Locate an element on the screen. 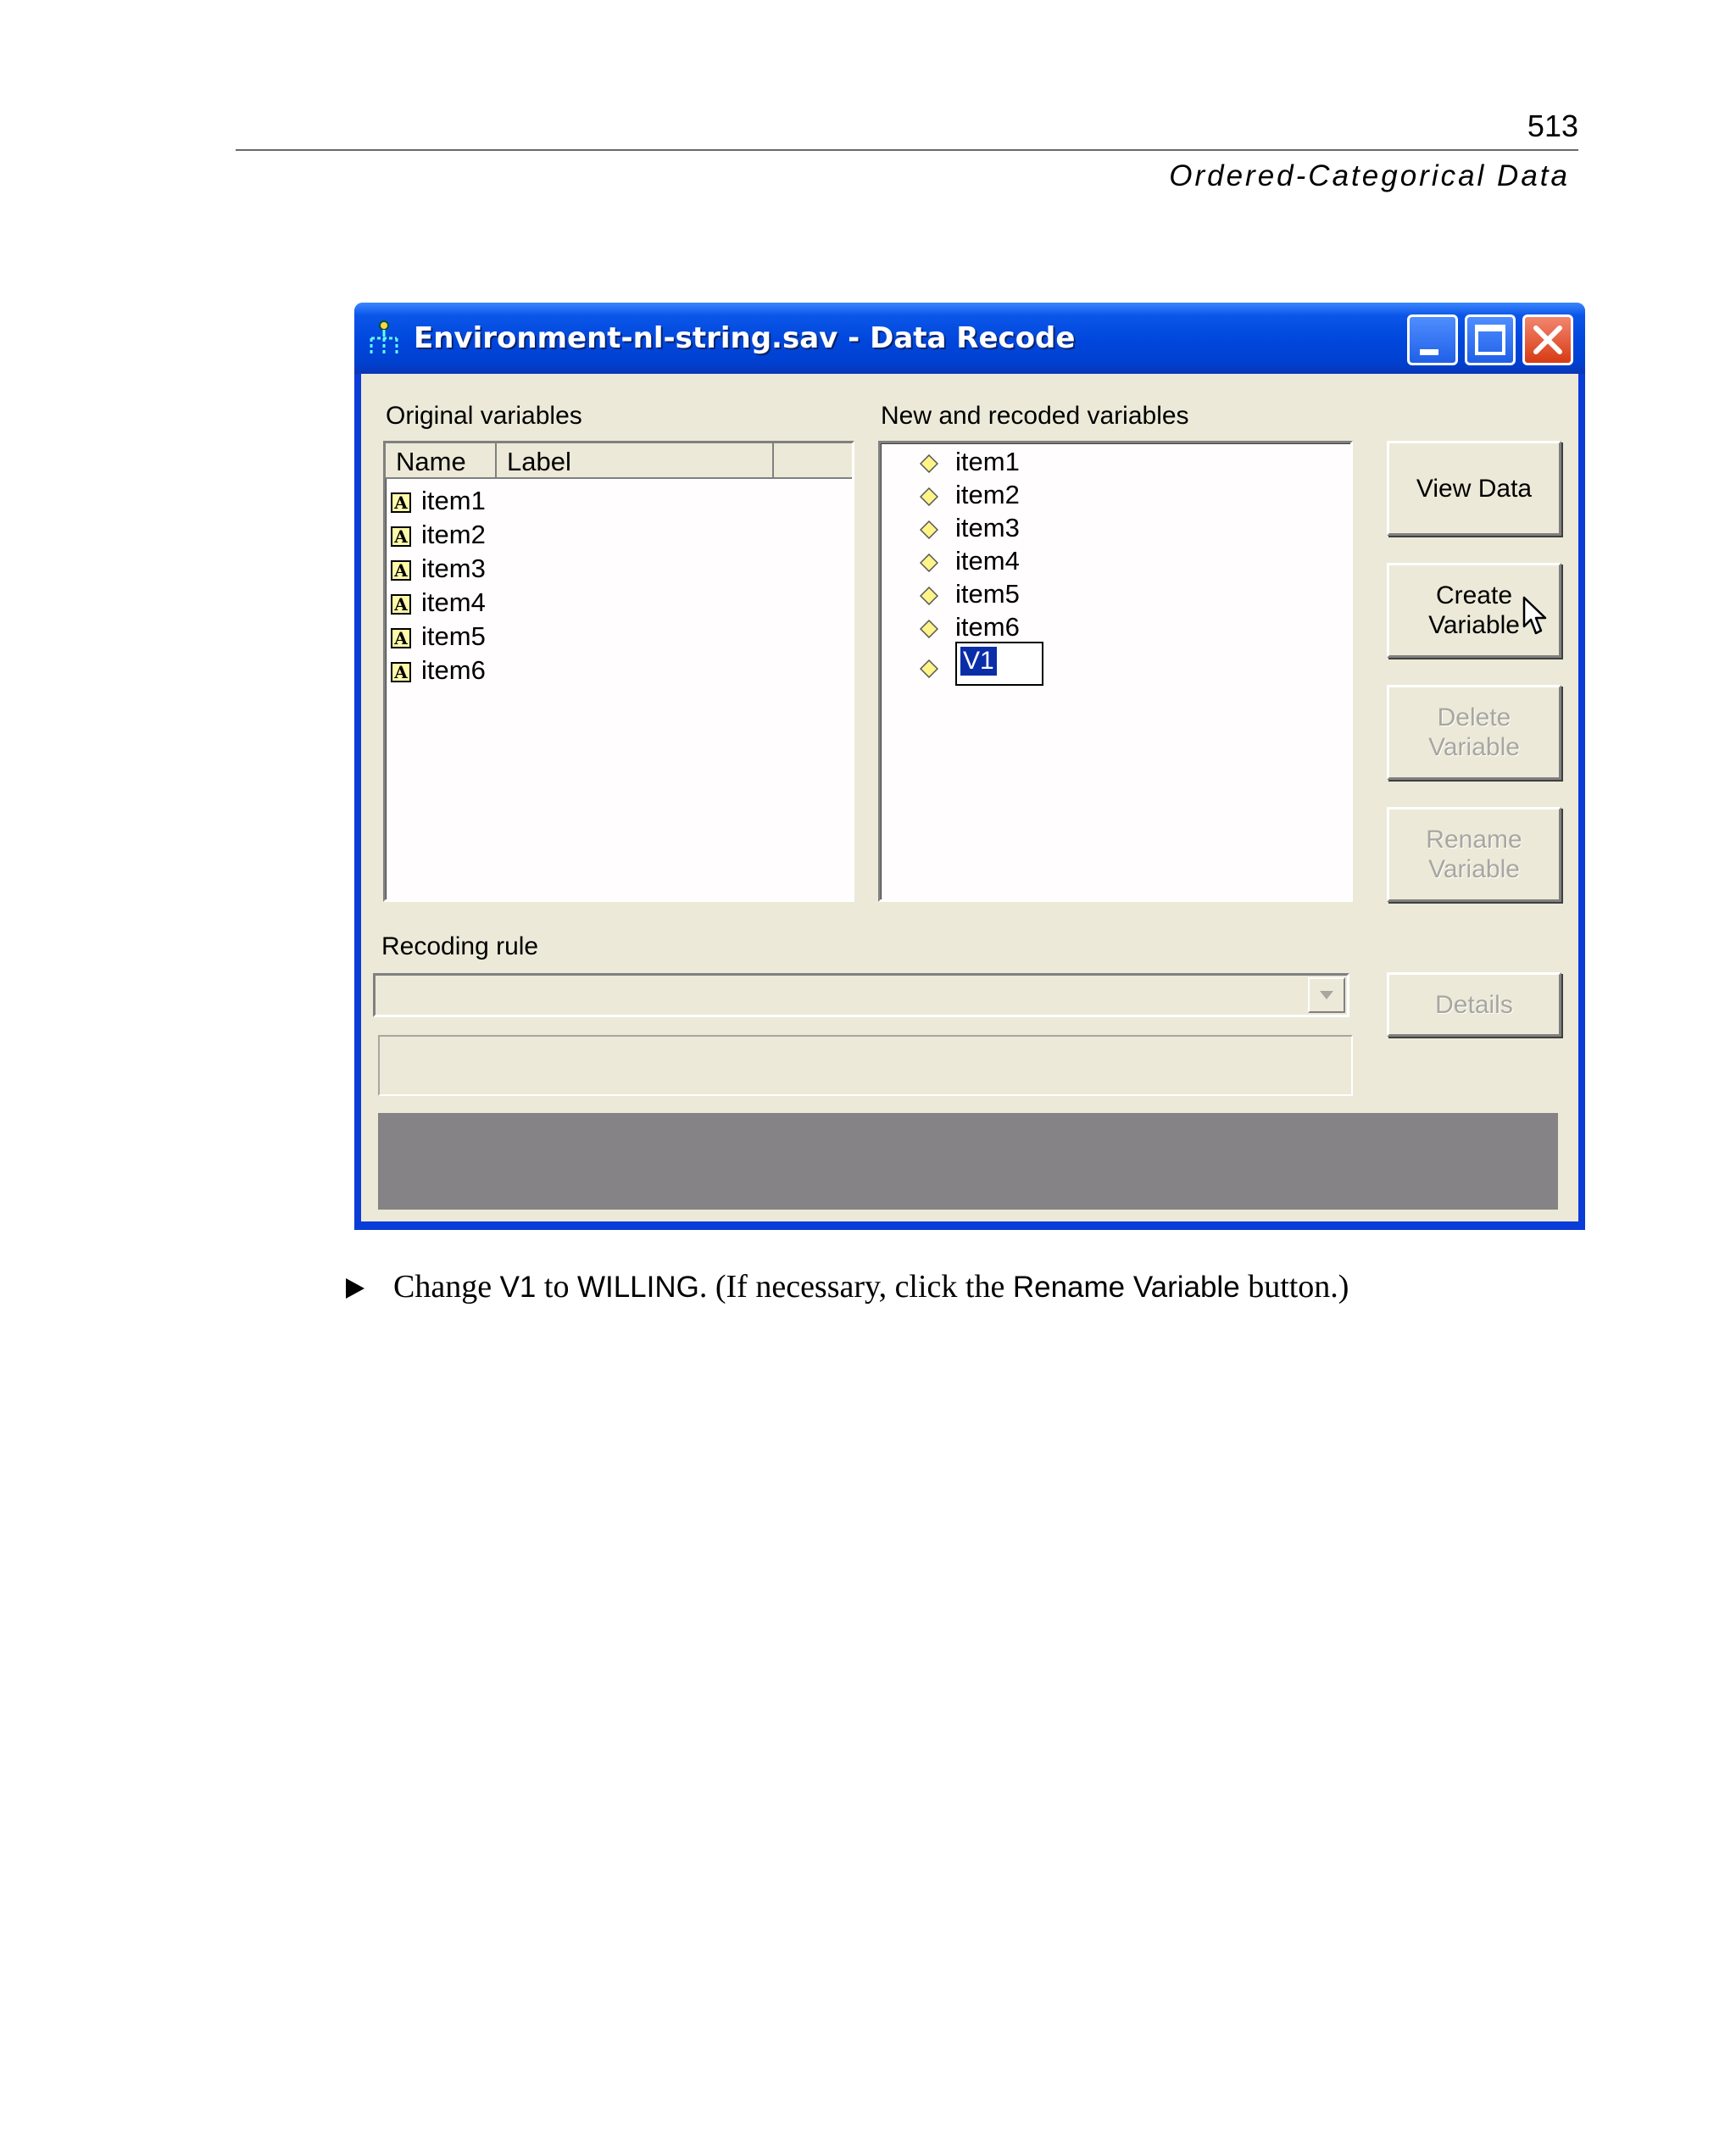 Image resolution: width=1736 pixels, height=2131 pixels. dropdown-arrow-button is located at coordinates (1326, 995).